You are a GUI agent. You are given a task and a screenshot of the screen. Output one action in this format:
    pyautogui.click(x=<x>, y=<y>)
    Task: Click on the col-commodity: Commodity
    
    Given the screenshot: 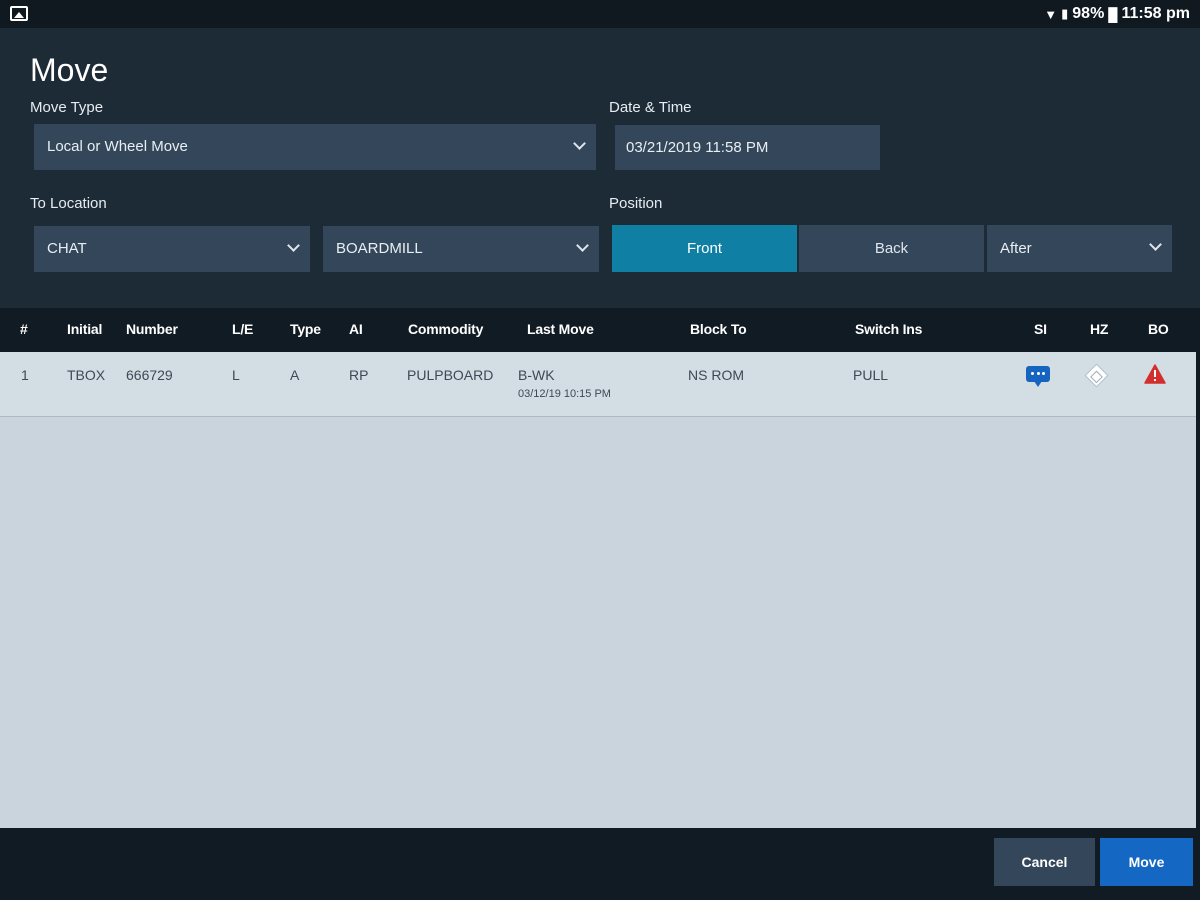 What is the action you would take?
    pyautogui.click(x=446, y=329)
    